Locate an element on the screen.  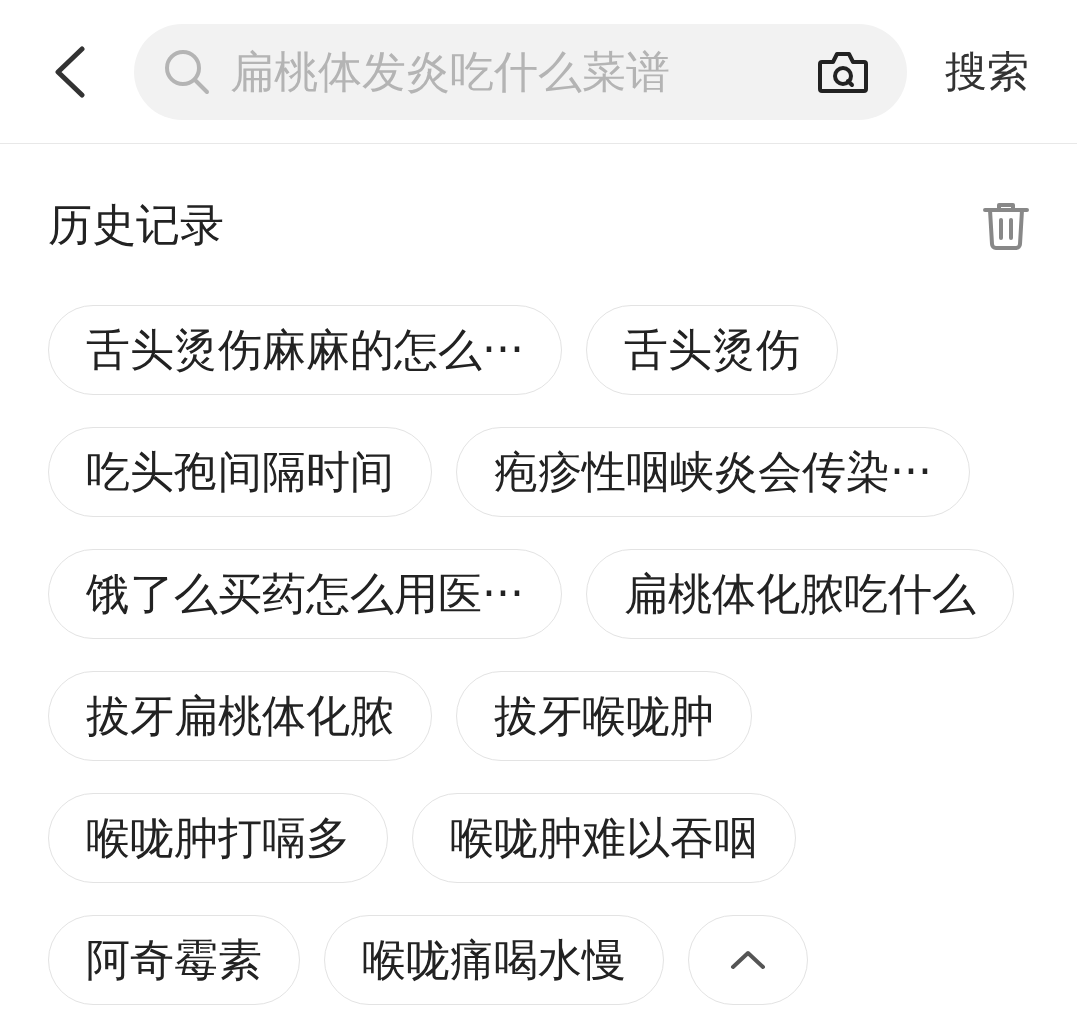
camera-icon is located at coordinates (843, 71).